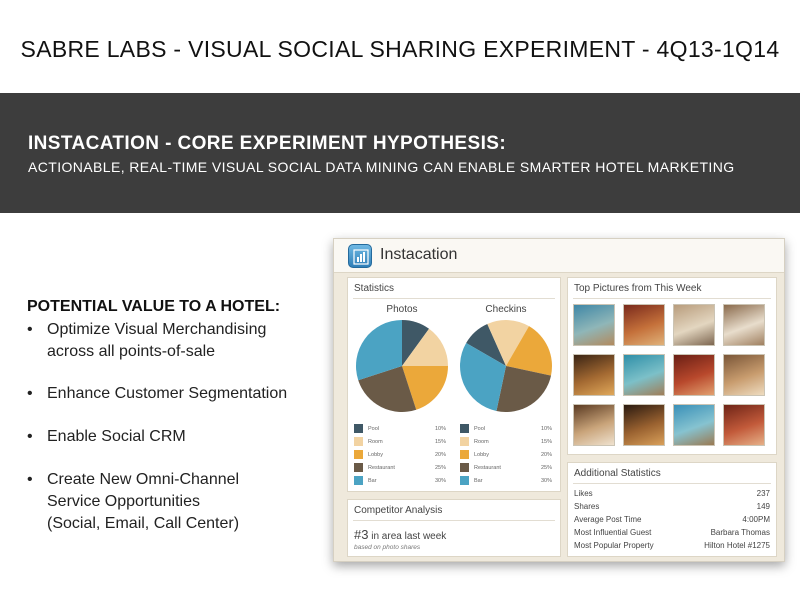 The image size is (800, 600). What do you see at coordinates (583, 493) in the screenshot?
I see `stat-label: Likes` at bounding box center [583, 493].